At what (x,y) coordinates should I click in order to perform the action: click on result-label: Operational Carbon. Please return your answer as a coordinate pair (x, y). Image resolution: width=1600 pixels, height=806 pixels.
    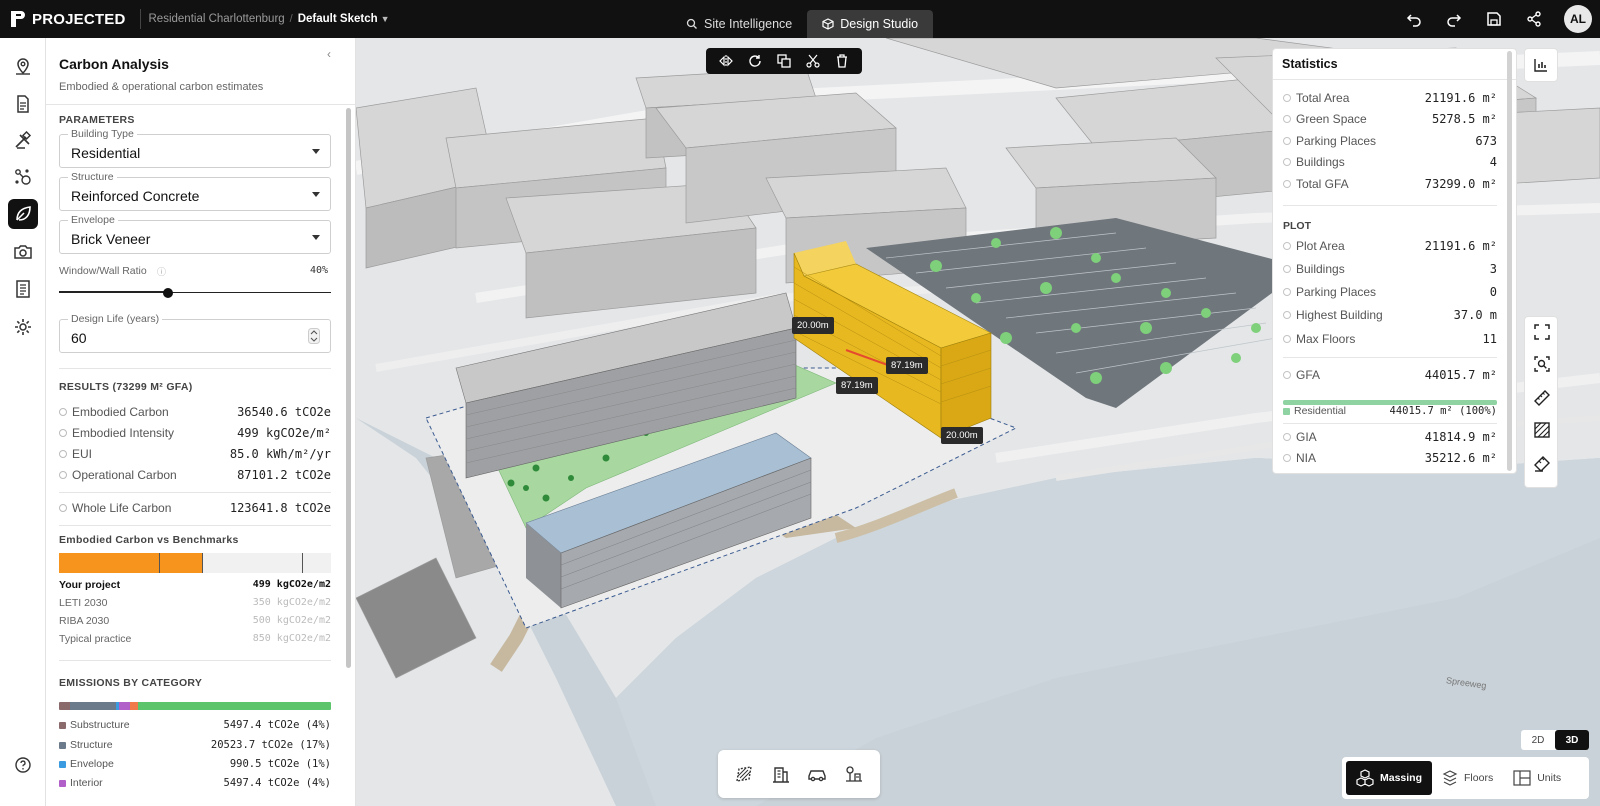
    Looking at the image, I should click on (124, 475).